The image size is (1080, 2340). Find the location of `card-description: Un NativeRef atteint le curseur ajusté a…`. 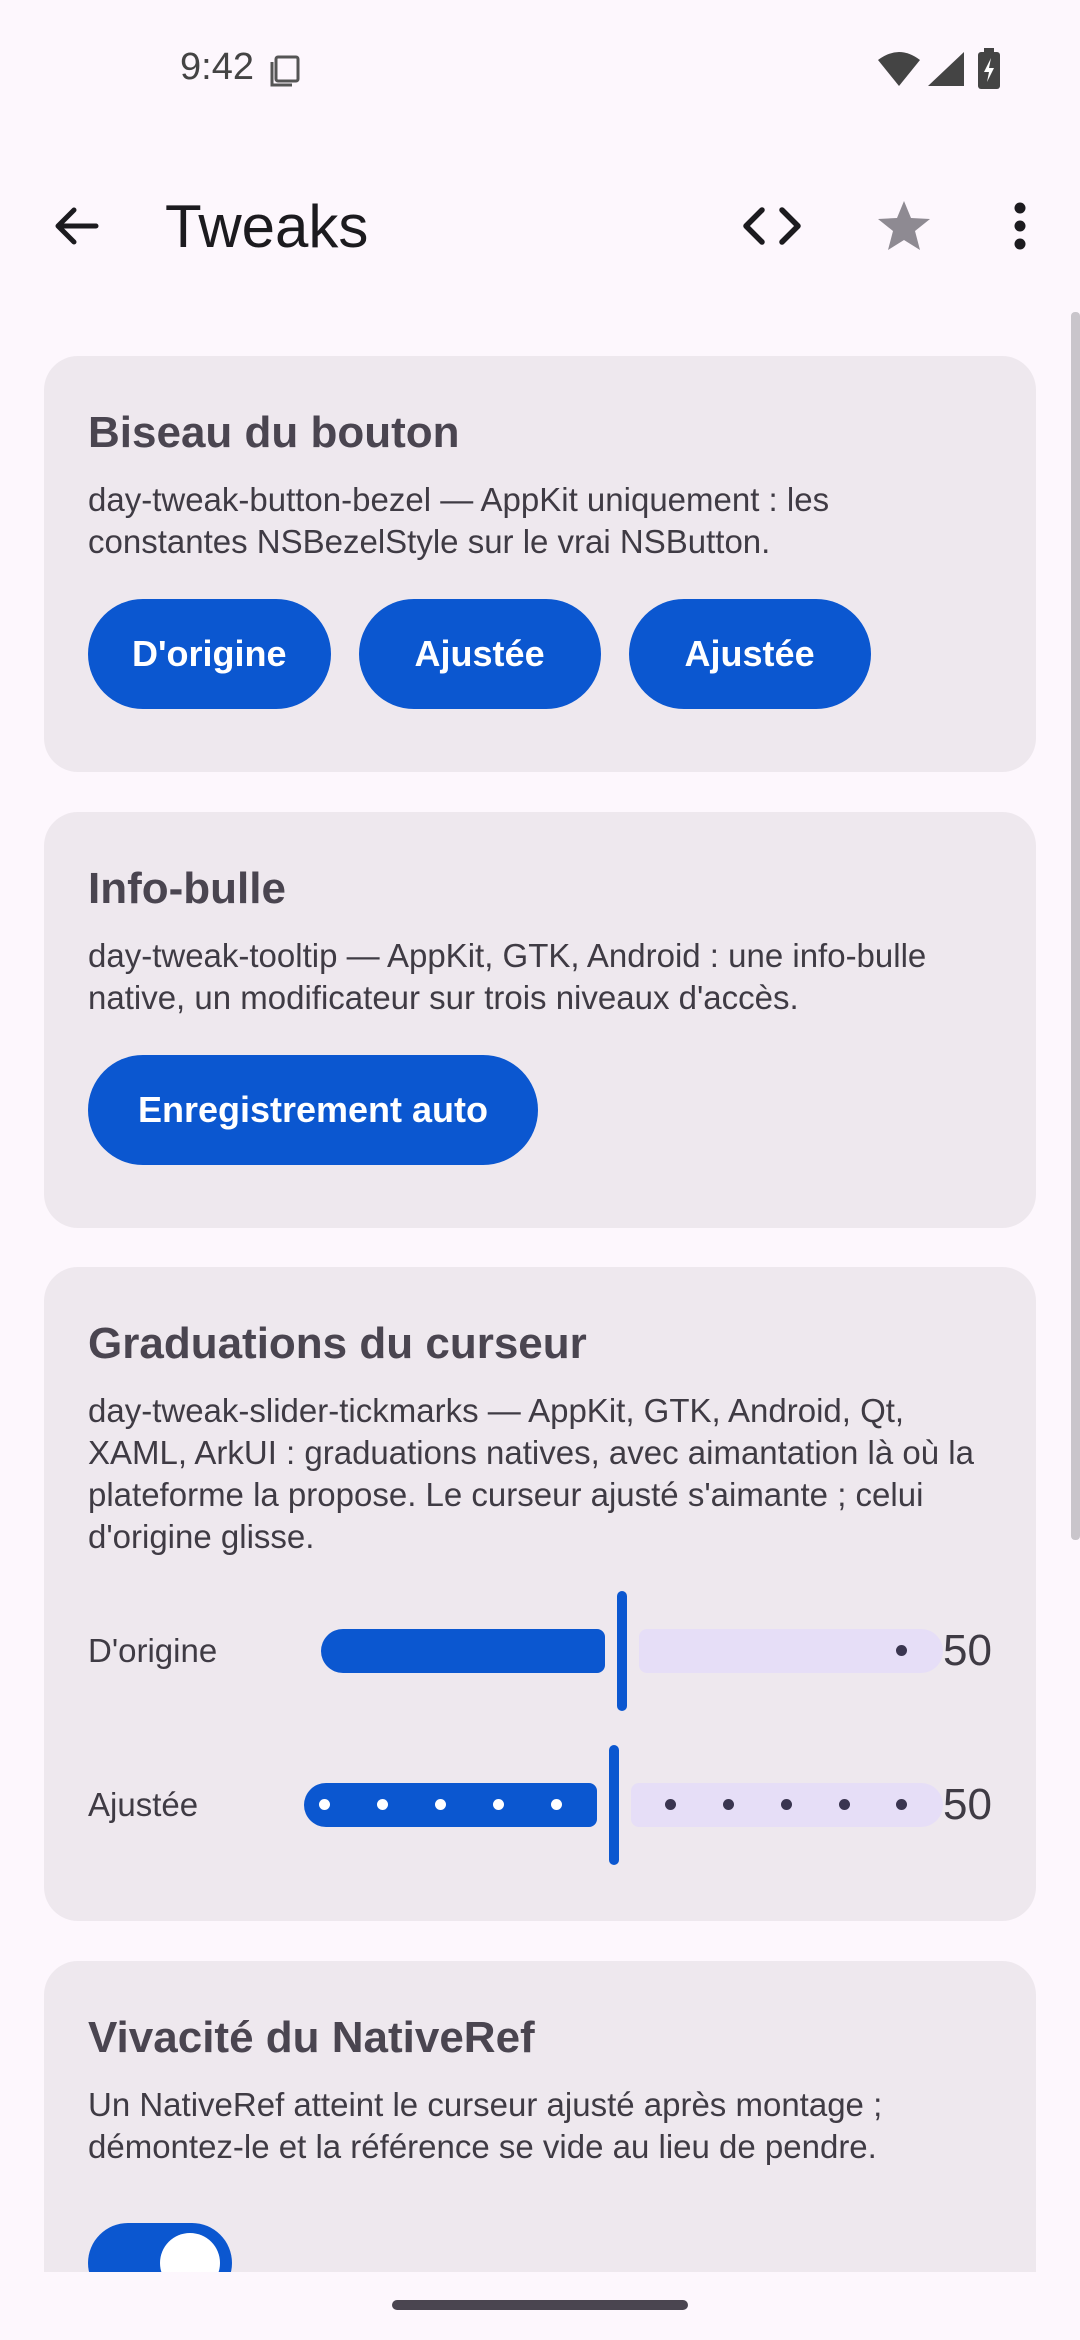

card-description: Un NativeRef atteint le curseur ajusté a… is located at coordinates (485, 2125).